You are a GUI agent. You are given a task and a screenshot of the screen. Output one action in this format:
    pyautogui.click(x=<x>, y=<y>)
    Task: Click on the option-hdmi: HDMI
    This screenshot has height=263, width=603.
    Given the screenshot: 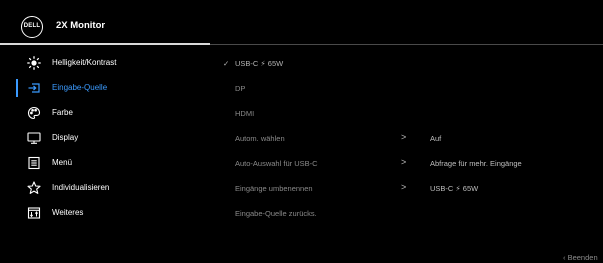 What is the action you would take?
    pyautogui.click(x=244, y=113)
    